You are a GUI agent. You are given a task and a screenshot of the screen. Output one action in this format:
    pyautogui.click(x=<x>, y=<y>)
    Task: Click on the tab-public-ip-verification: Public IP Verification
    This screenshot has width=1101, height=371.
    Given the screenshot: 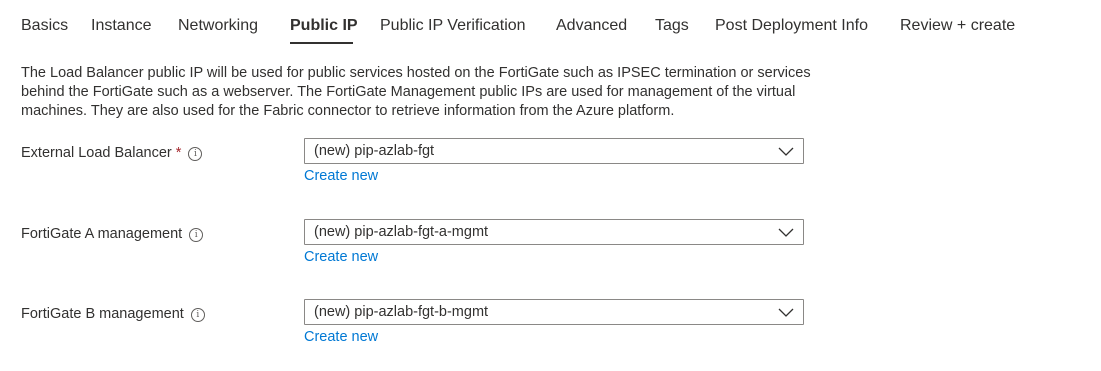 What is the action you would take?
    pyautogui.click(x=453, y=26)
    